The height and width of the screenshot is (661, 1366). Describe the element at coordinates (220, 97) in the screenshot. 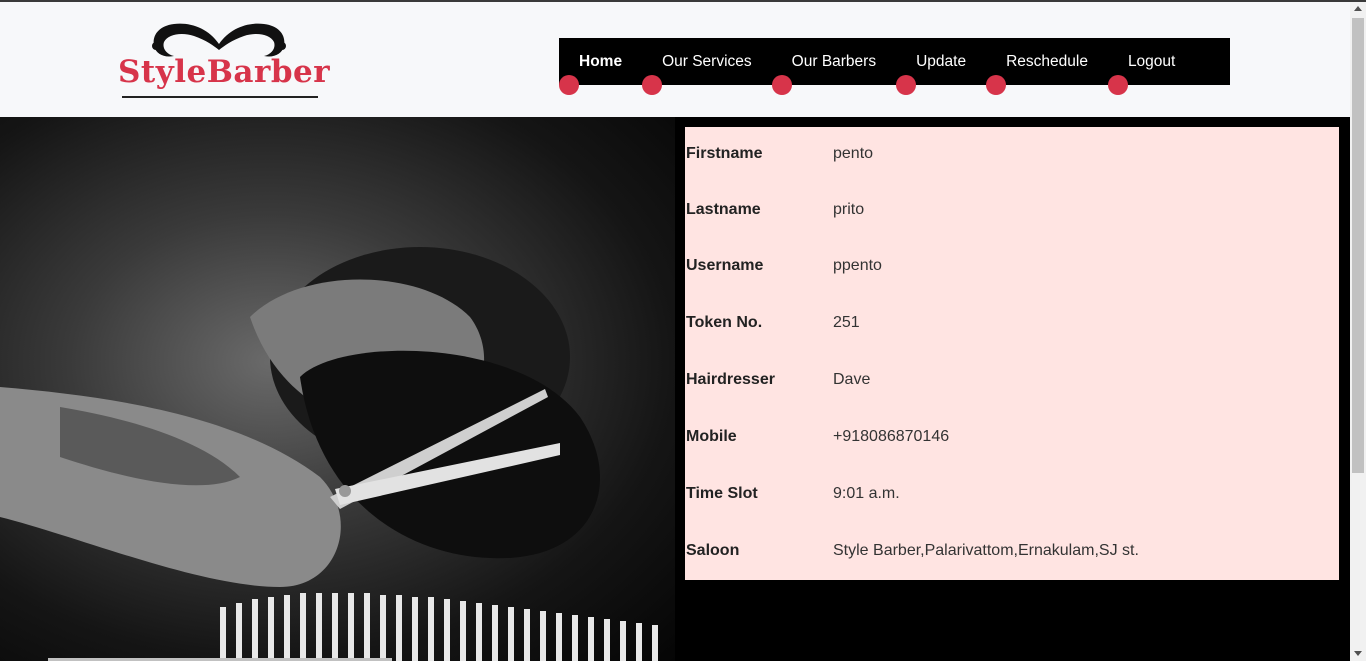

I see `logo-underline` at that location.